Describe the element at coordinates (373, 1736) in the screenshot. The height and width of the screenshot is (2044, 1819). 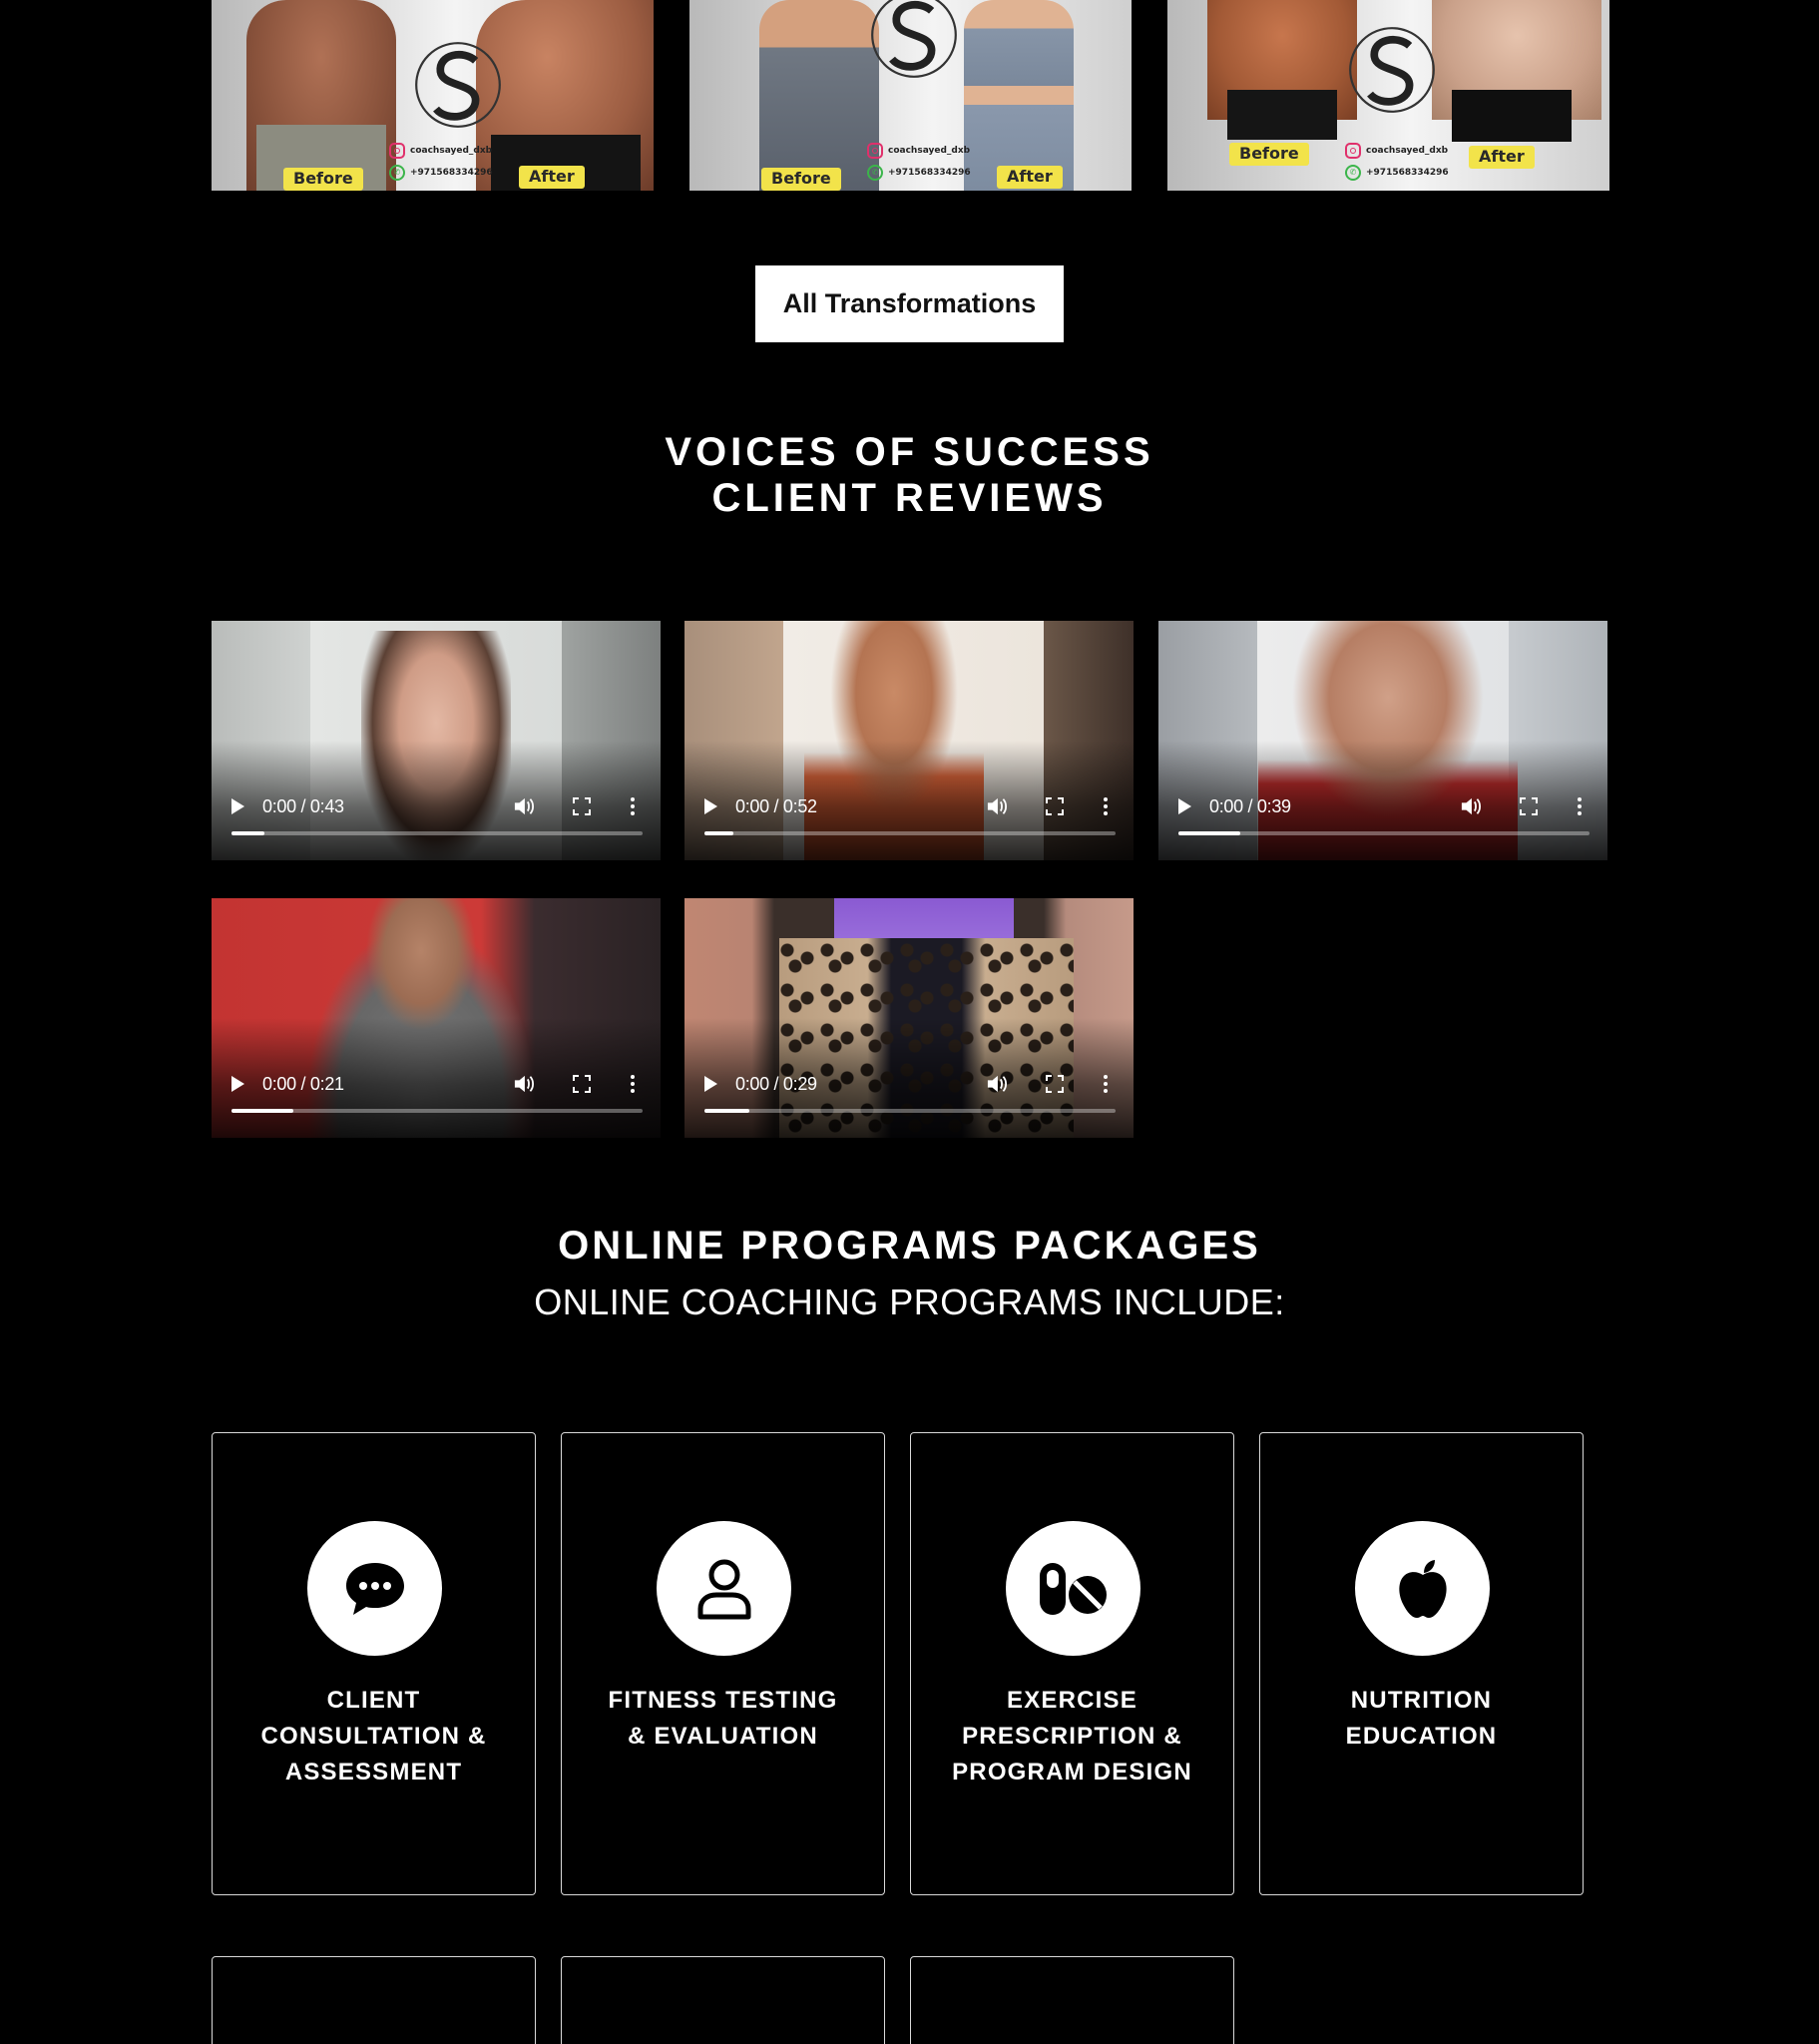
I see `program-title: CLIENT CONSULTATION & ASSESSMENT` at that location.